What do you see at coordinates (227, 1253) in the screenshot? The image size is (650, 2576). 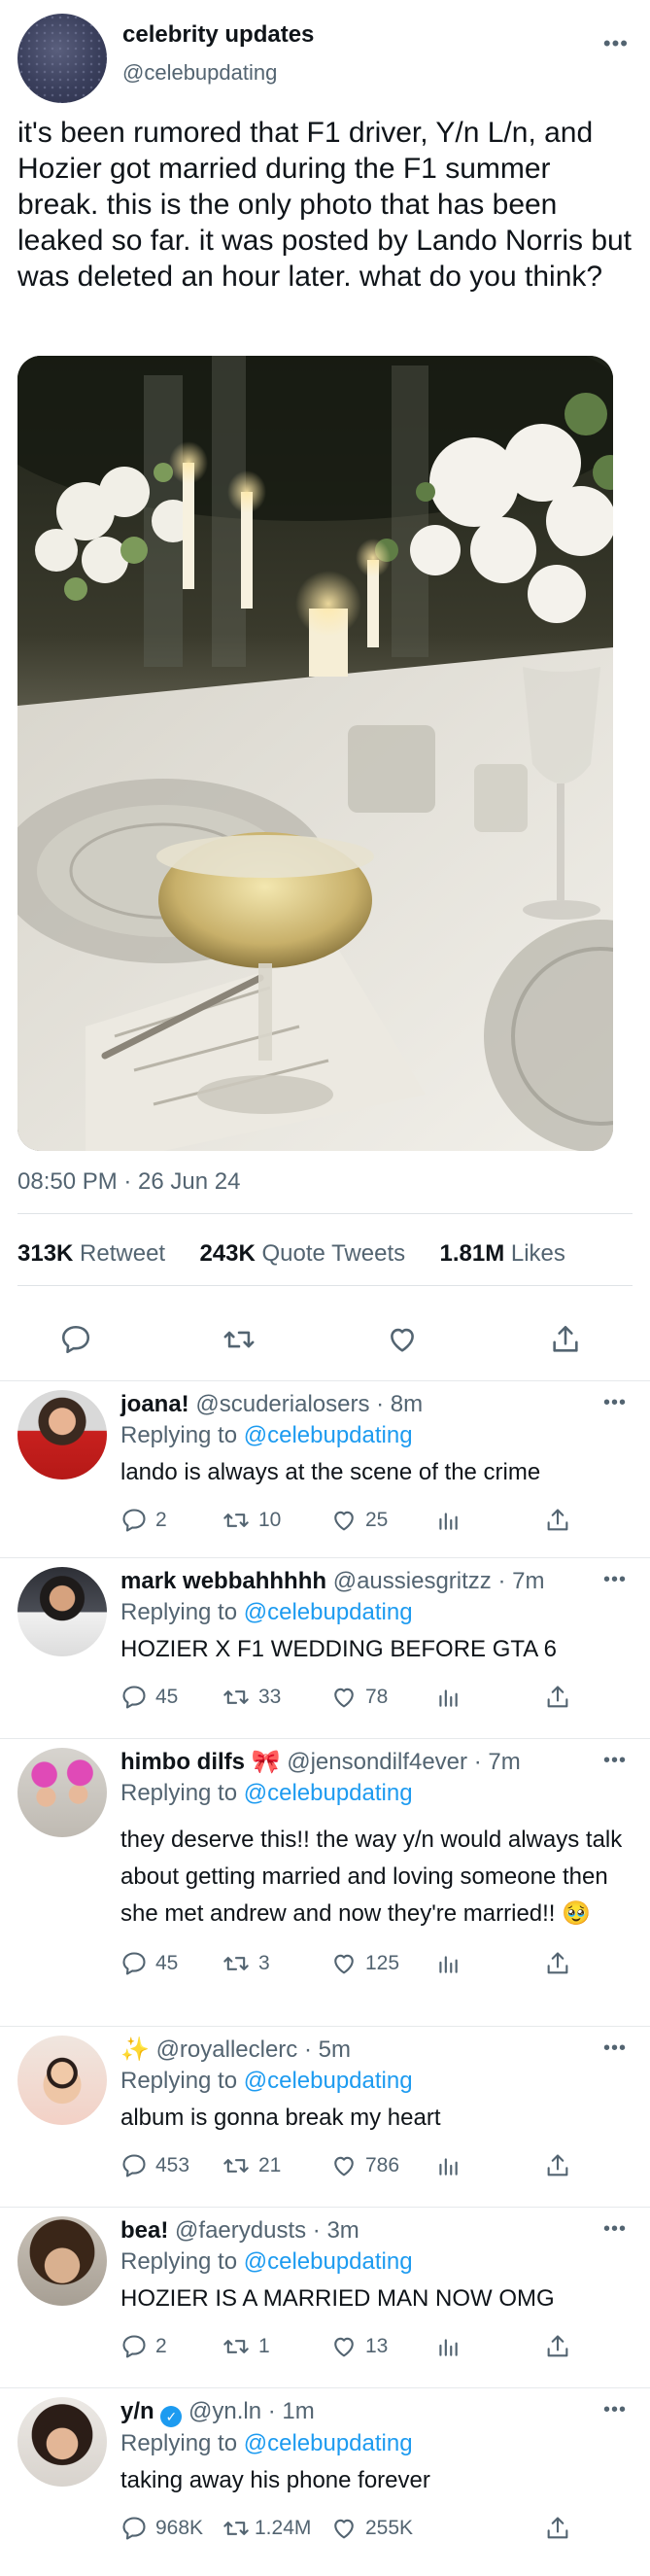 I see `quote-count: 243K` at bounding box center [227, 1253].